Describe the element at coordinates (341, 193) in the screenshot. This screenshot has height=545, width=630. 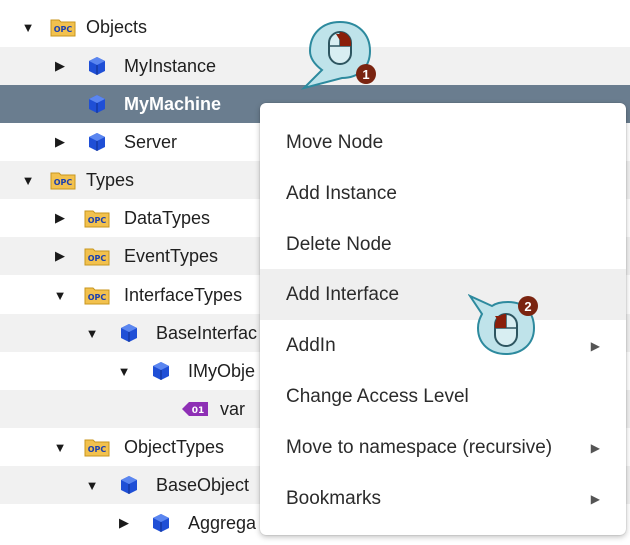
I see `menu-item-label: Add Instance` at that location.